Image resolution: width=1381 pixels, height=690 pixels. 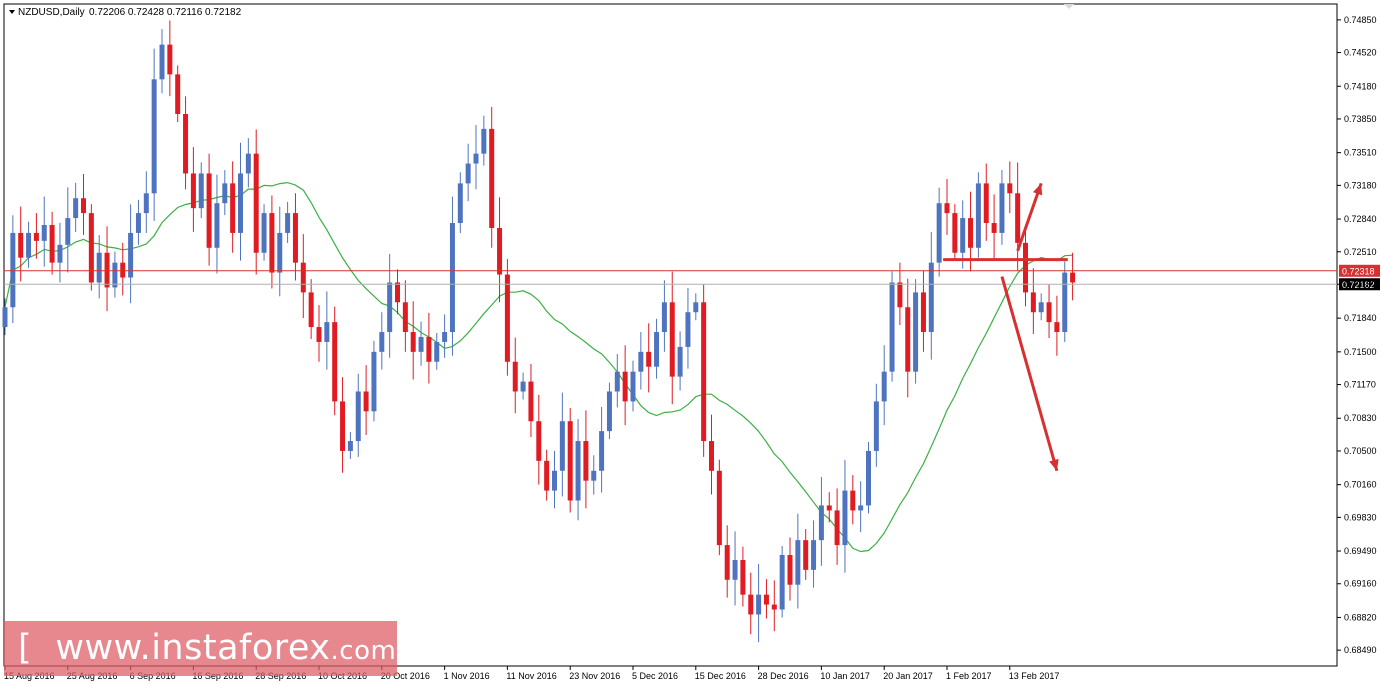 What do you see at coordinates (1360, 385) in the screenshot?
I see `y-tick-label: 0.71170` at bounding box center [1360, 385].